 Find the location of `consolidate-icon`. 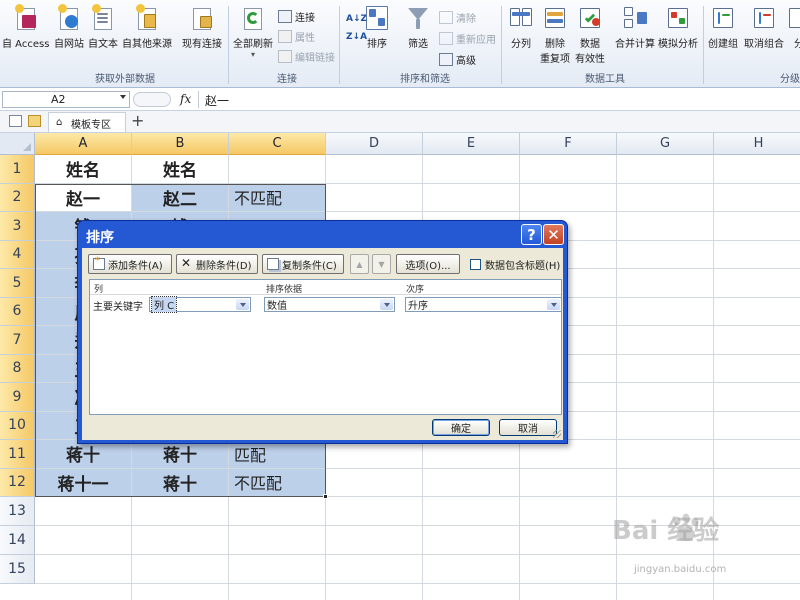

consolidate-icon is located at coordinates (635, 18).